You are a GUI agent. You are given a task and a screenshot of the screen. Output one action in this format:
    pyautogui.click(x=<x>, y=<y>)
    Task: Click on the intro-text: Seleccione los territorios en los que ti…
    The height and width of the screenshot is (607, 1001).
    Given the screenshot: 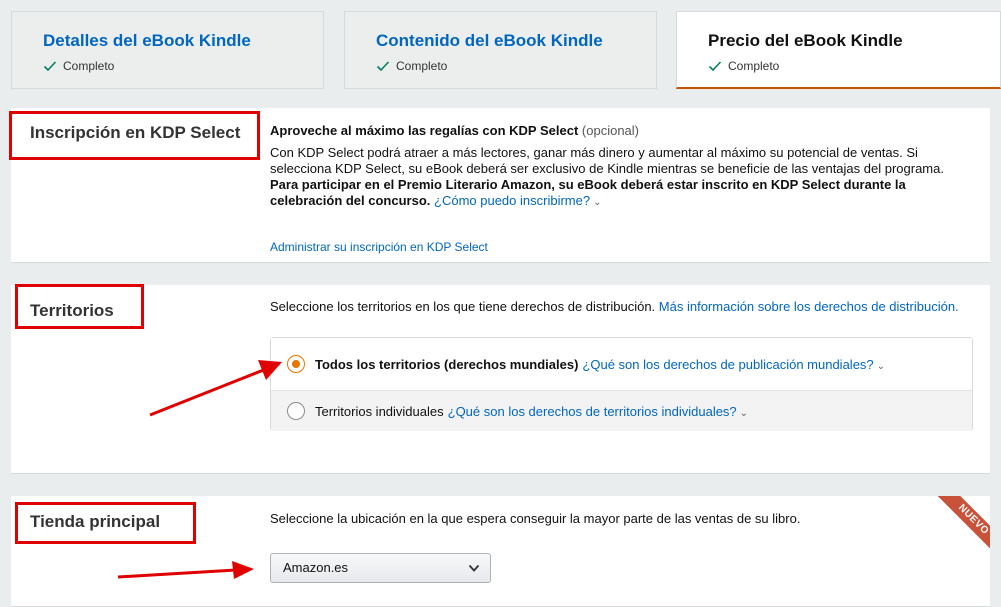 What is the action you would take?
    pyautogui.click(x=463, y=306)
    